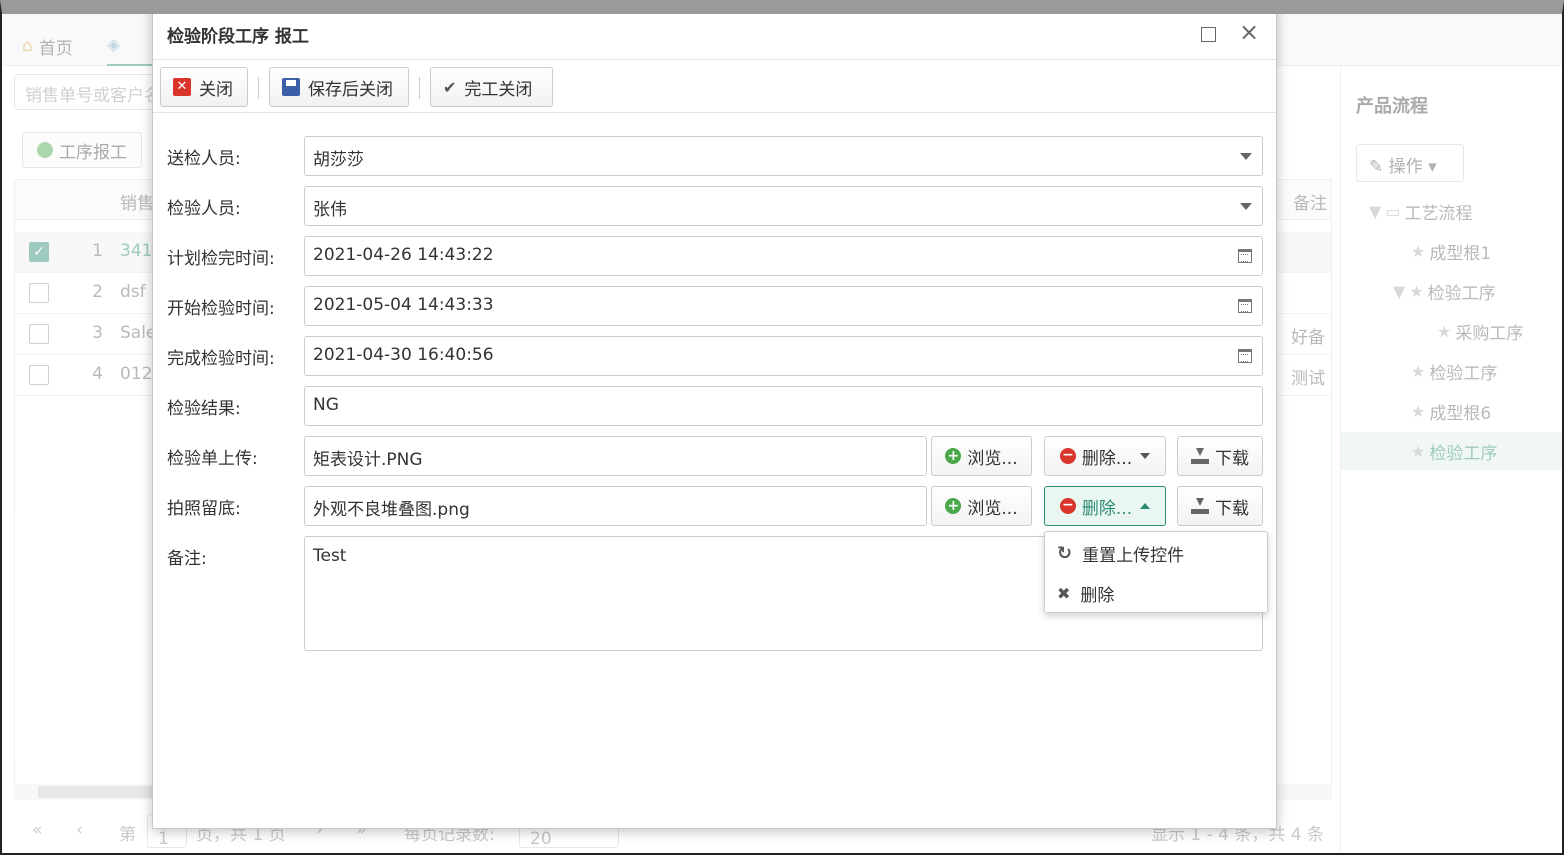  I want to click on field-label: 完成检验时间:, so click(221, 359).